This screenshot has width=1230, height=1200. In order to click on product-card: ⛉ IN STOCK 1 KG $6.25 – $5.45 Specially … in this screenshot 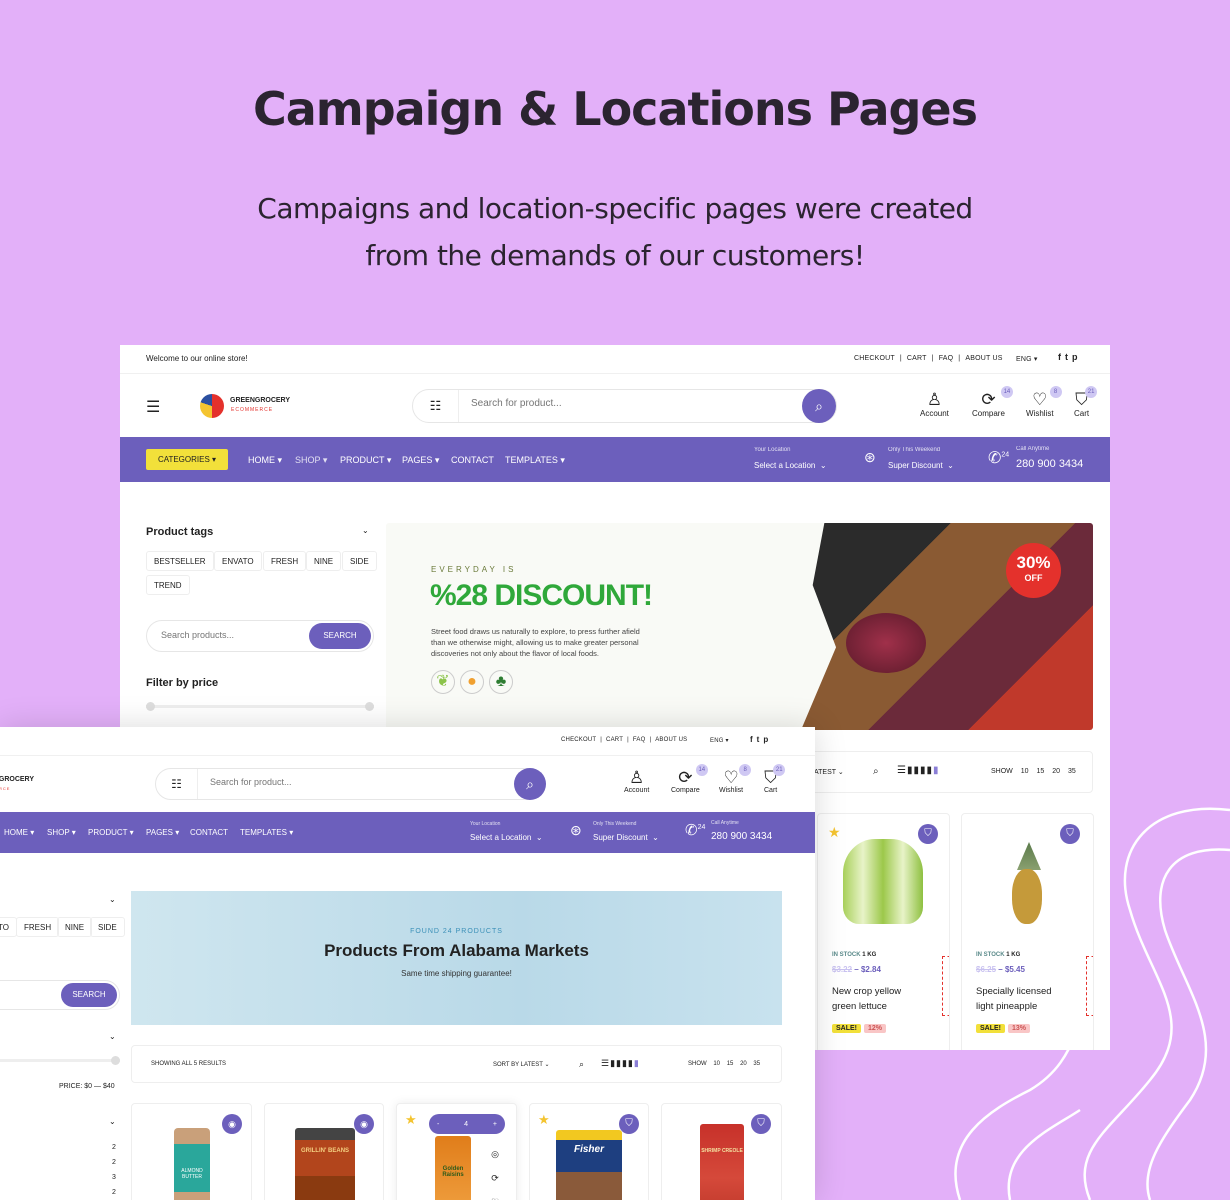, I will do `click(1027, 931)`.